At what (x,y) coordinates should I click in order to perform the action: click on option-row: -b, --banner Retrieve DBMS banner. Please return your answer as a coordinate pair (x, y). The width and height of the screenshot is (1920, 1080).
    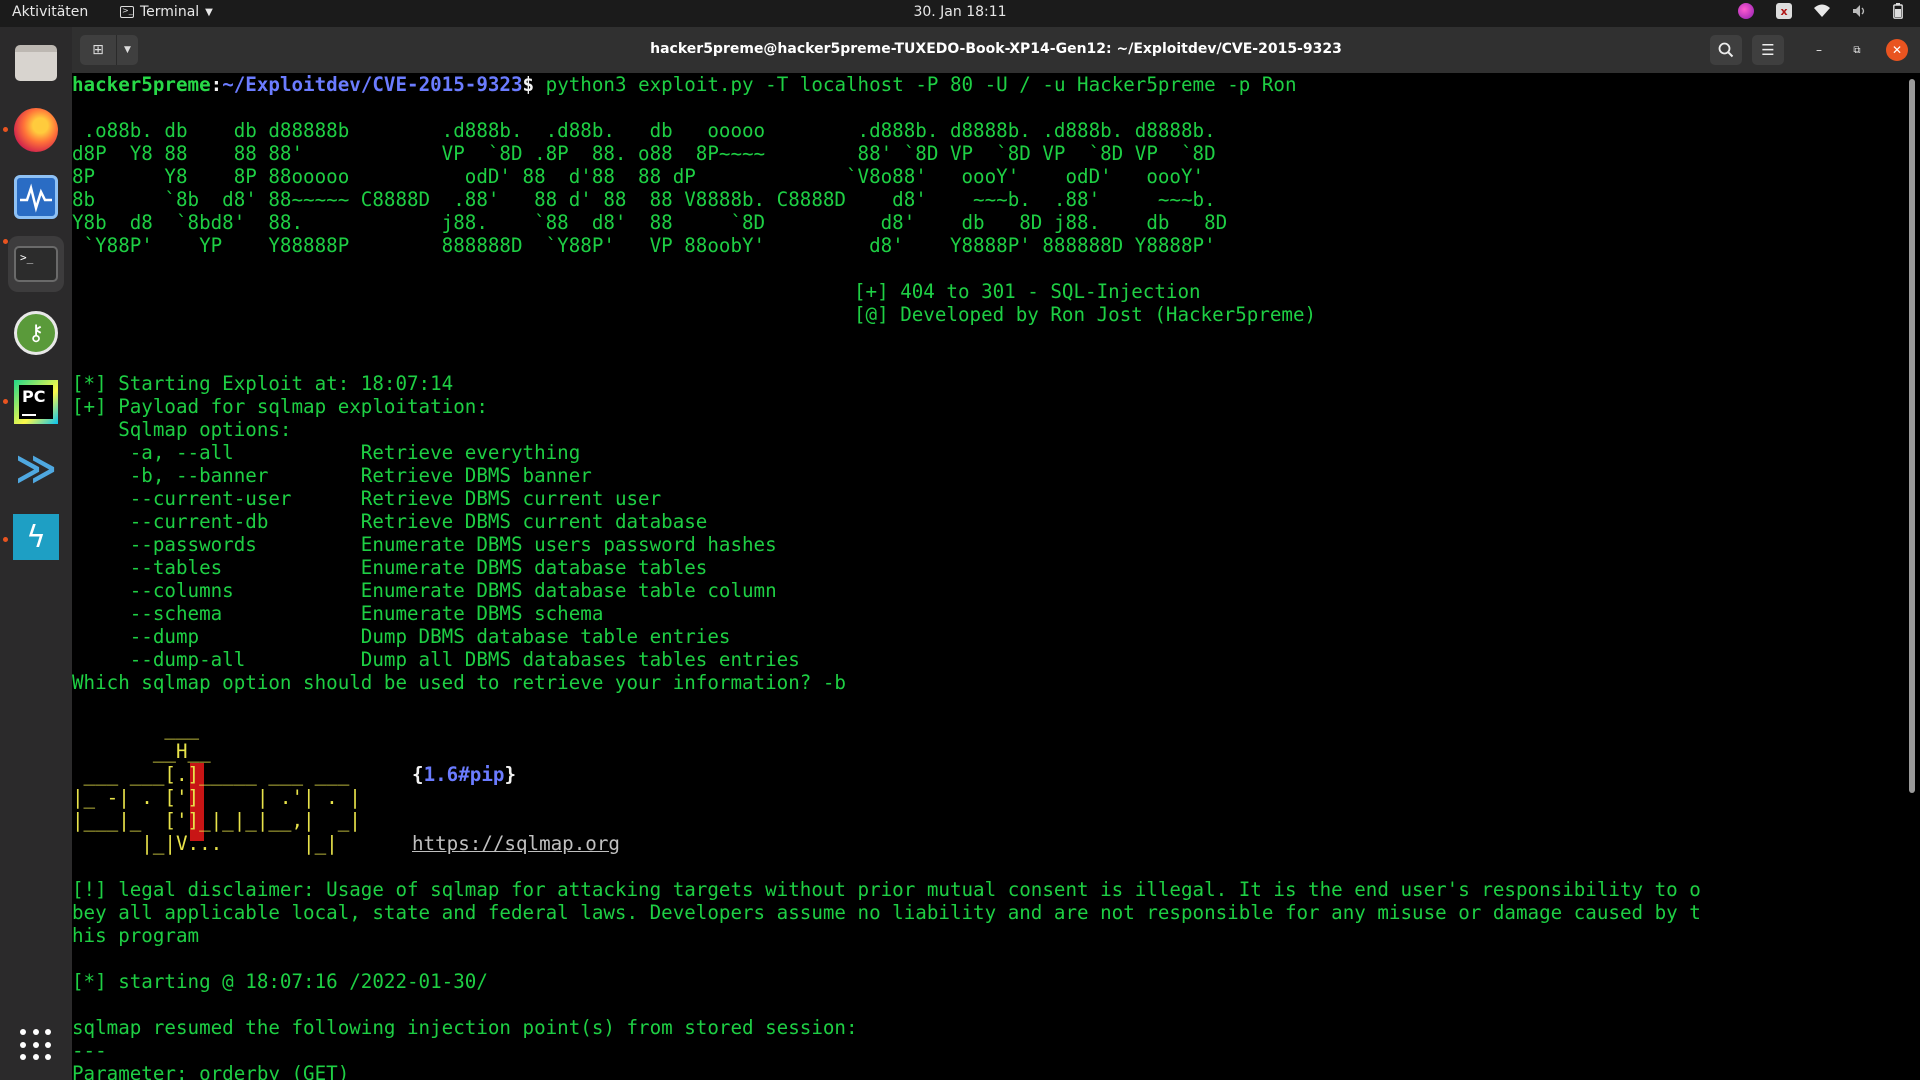
    Looking at the image, I should click on (332, 475).